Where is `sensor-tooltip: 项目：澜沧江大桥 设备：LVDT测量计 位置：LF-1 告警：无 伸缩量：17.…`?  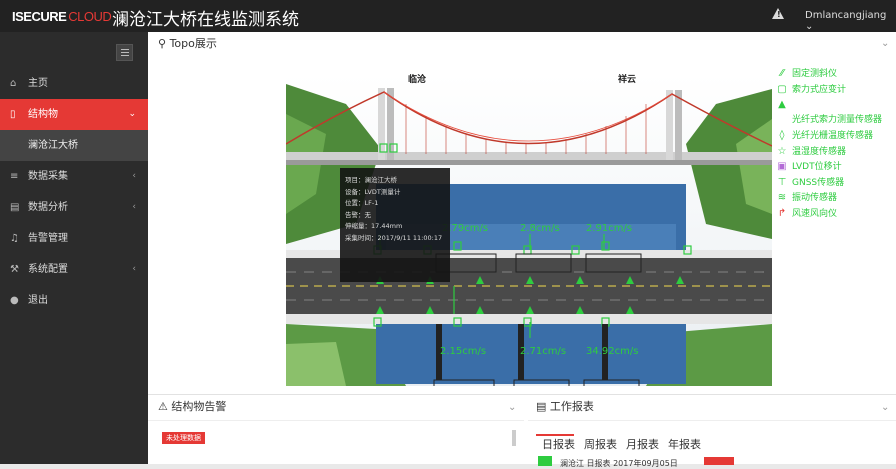 sensor-tooltip: 项目：澜沧江大桥 设备：LVDT测量计 位置：LF-1 告警：无 伸缩量：17.… is located at coordinates (395, 225).